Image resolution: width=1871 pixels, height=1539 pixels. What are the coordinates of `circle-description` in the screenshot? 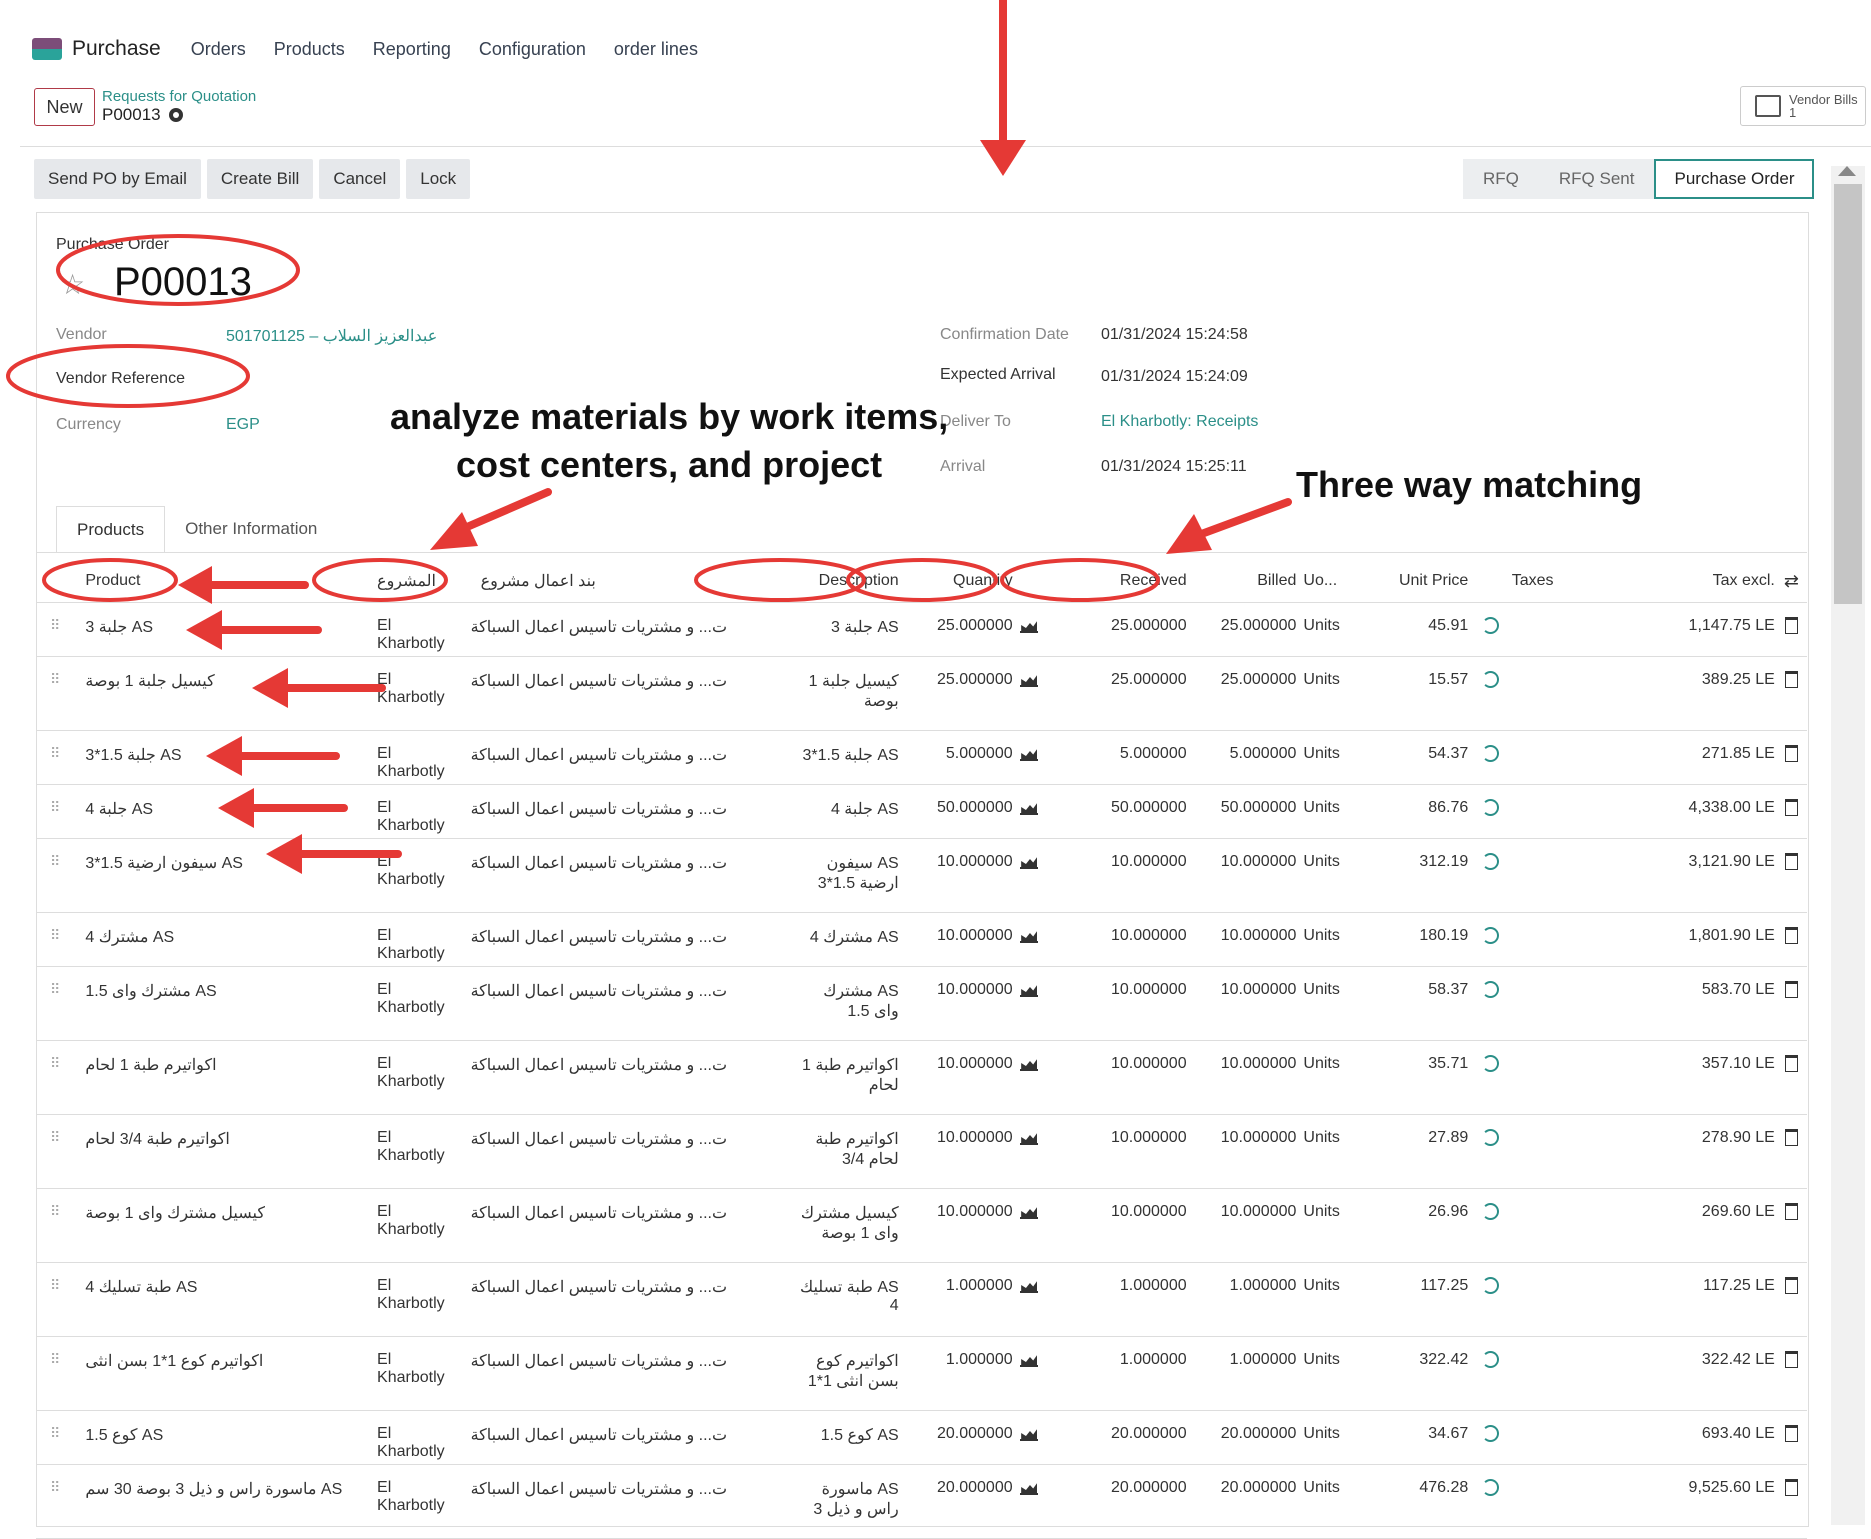 It's located at (780, 580).